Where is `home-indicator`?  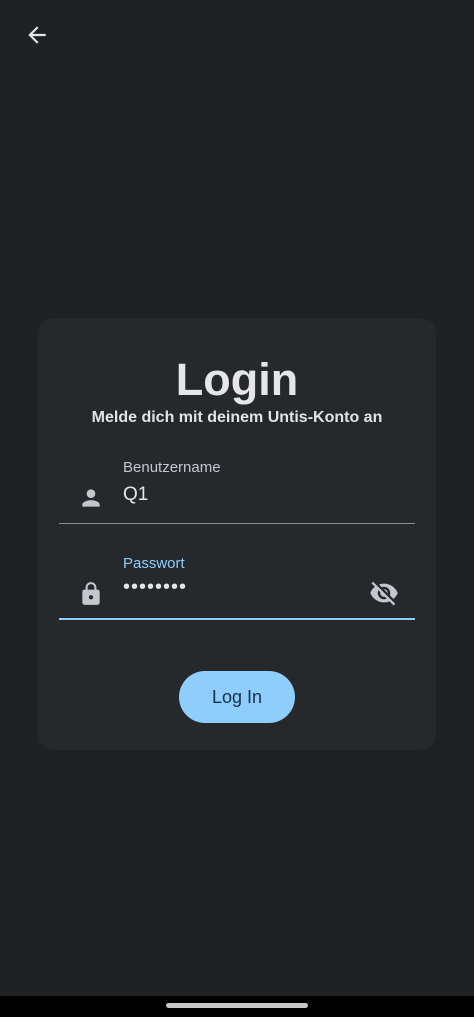 home-indicator is located at coordinates (237, 1005).